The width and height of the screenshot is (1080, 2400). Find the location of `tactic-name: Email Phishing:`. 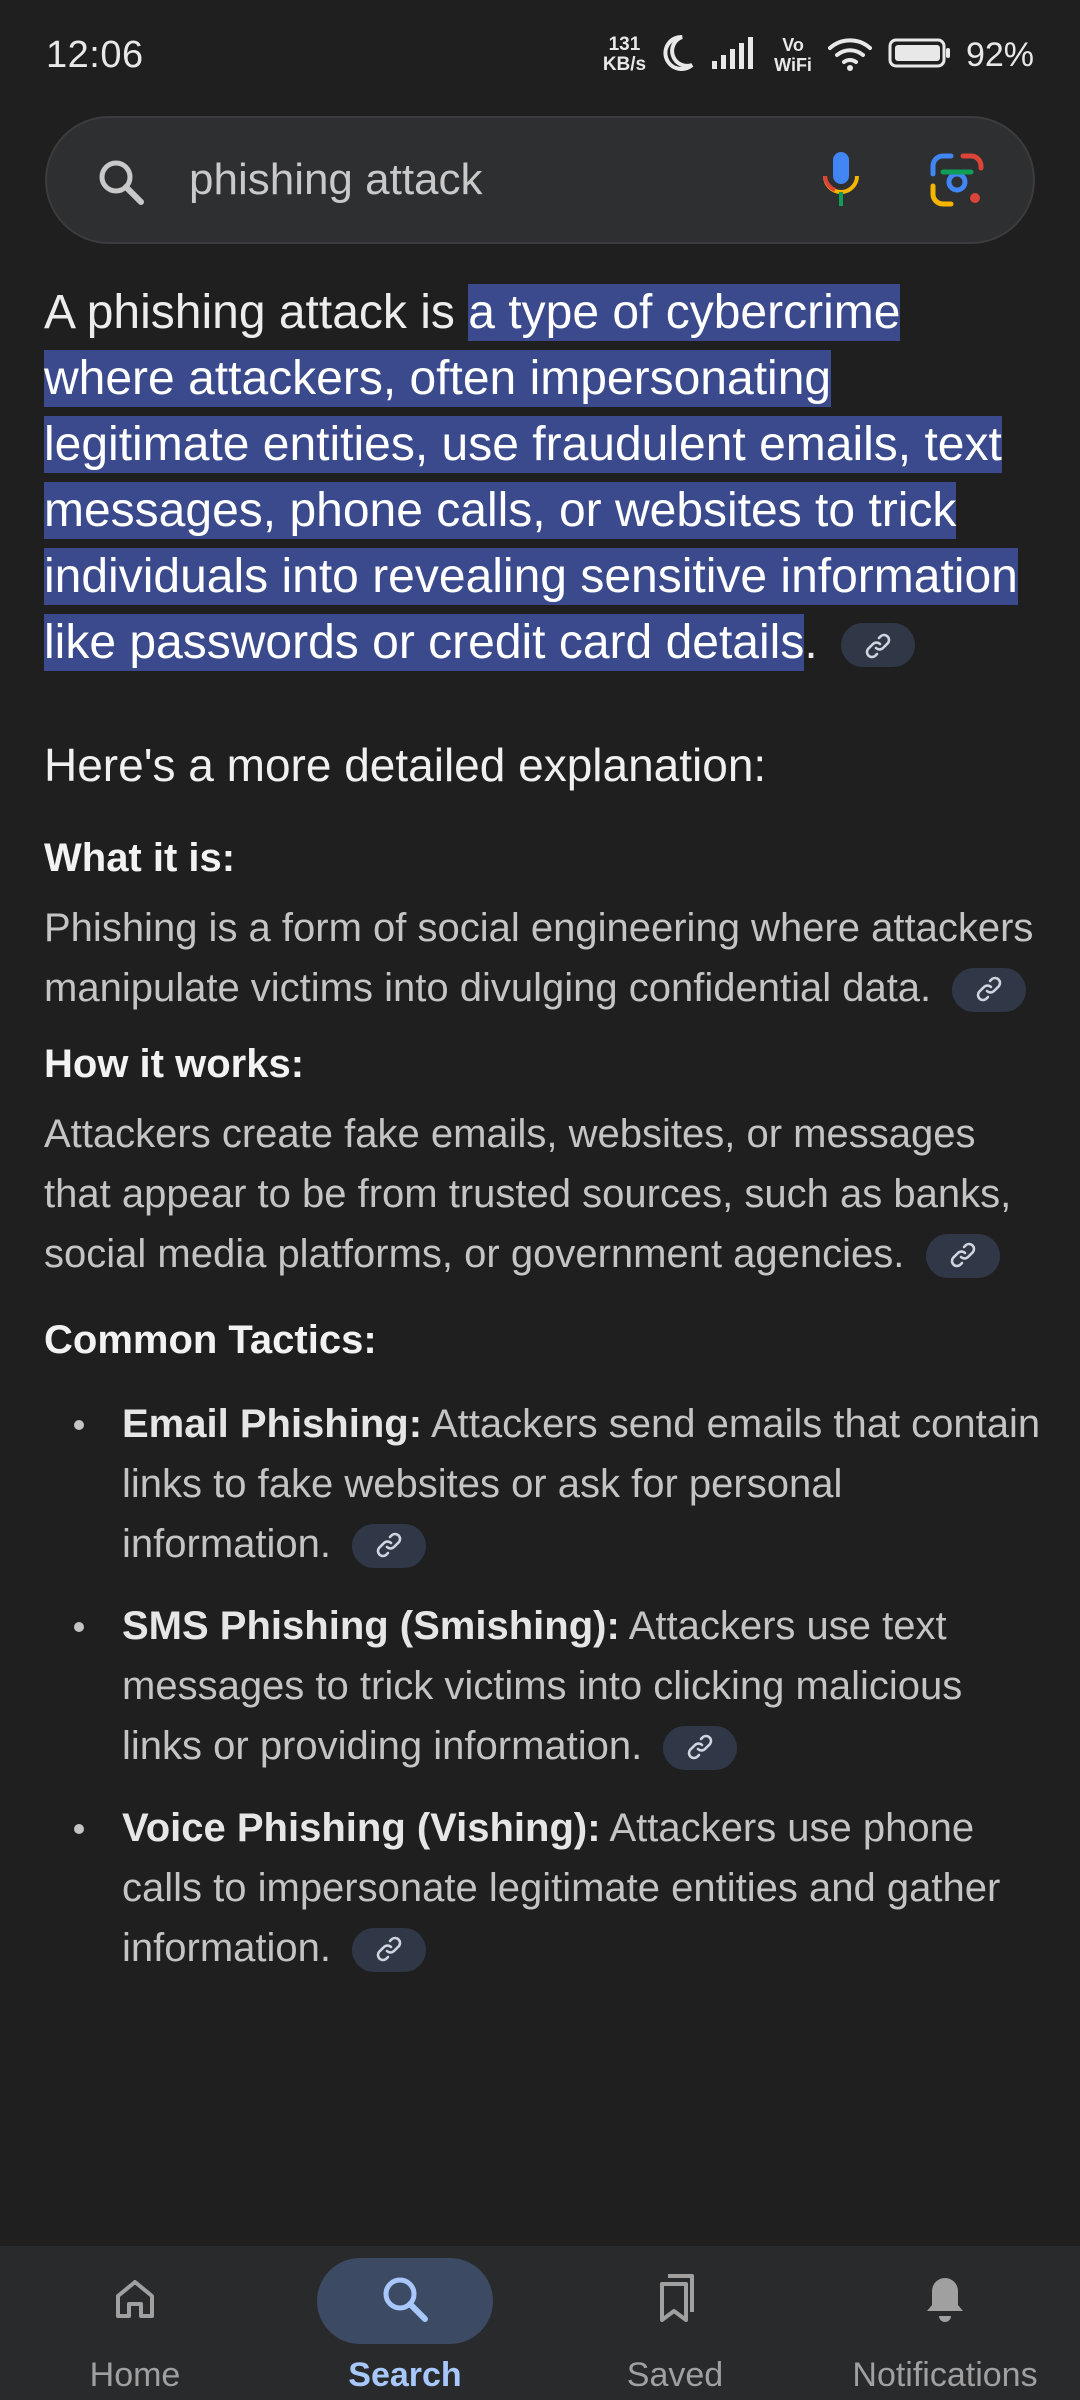

tactic-name: Email Phishing: is located at coordinates (272, 1424).